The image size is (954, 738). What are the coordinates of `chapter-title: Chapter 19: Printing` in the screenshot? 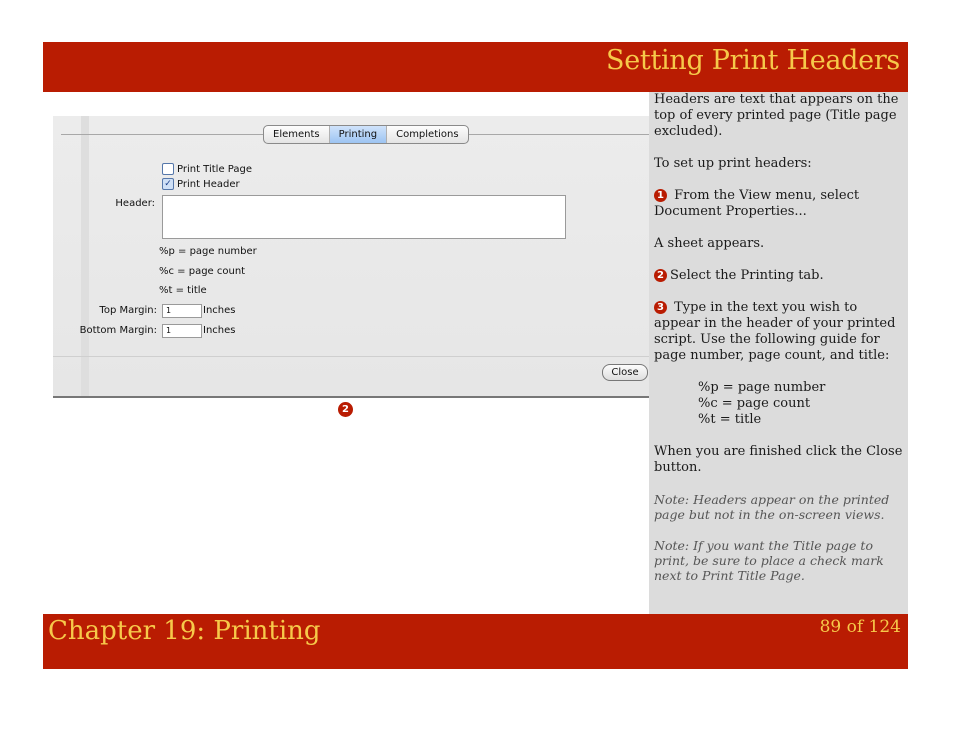 It's located at (184, 631).